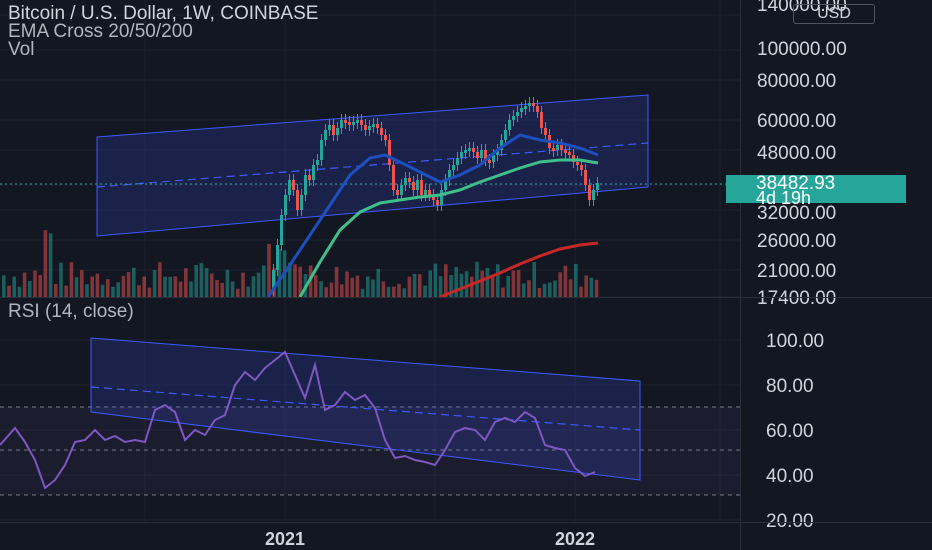 The height and width of the screenshot is (550, 932). What do you see at coordinates (795, 341) in the screenshot?
I see `rsi-axis-label: 100.00` at bounding box center [795, 341].